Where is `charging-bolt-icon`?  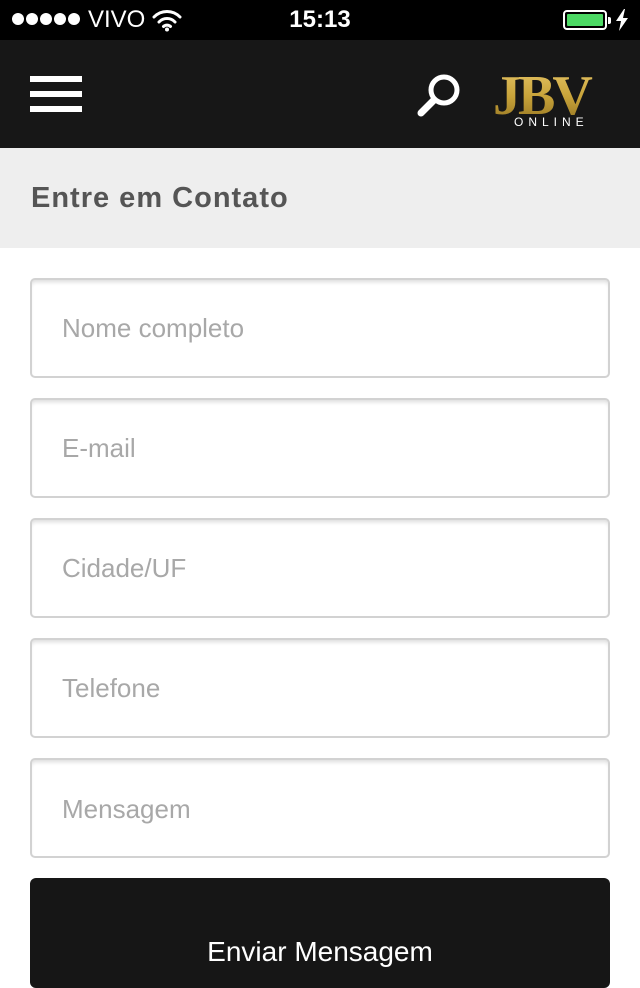
charging-bolt-icon is located at coordinates (622, 20).